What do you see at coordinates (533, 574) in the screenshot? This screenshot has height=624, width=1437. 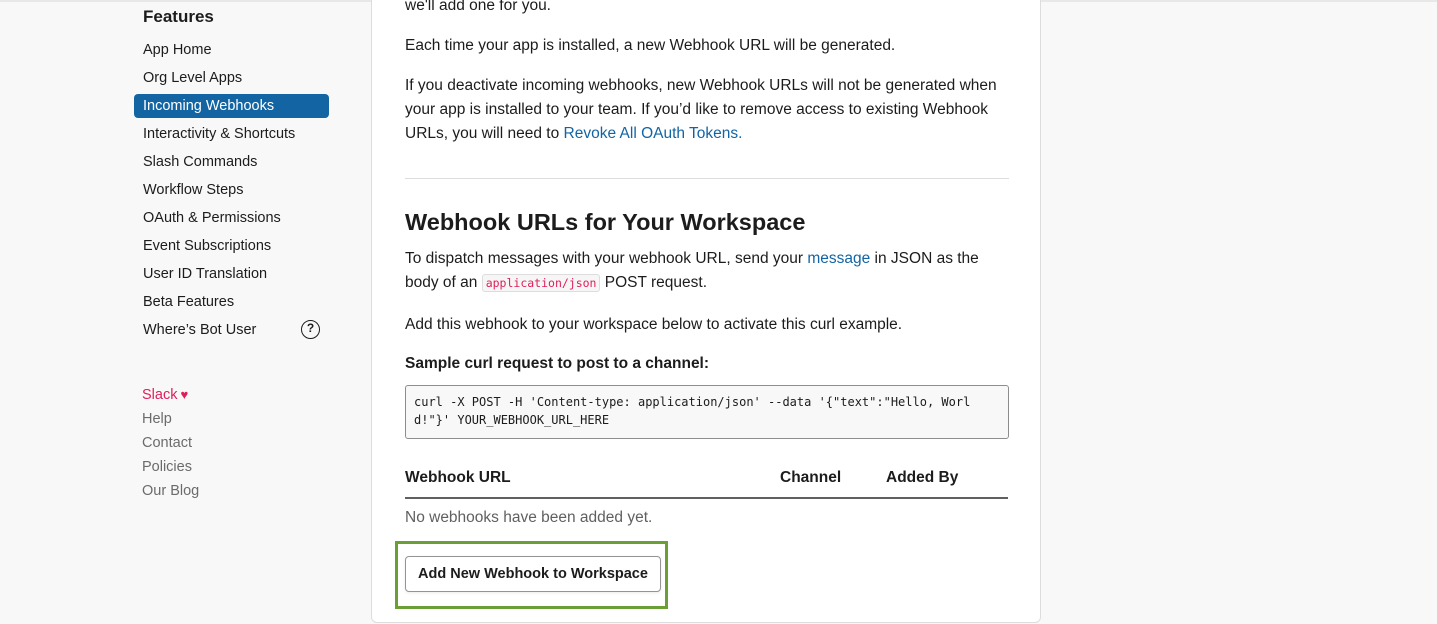 I see `add-webhook-button: Add New Webhook to Workspace` at bounding box center [533, 574].